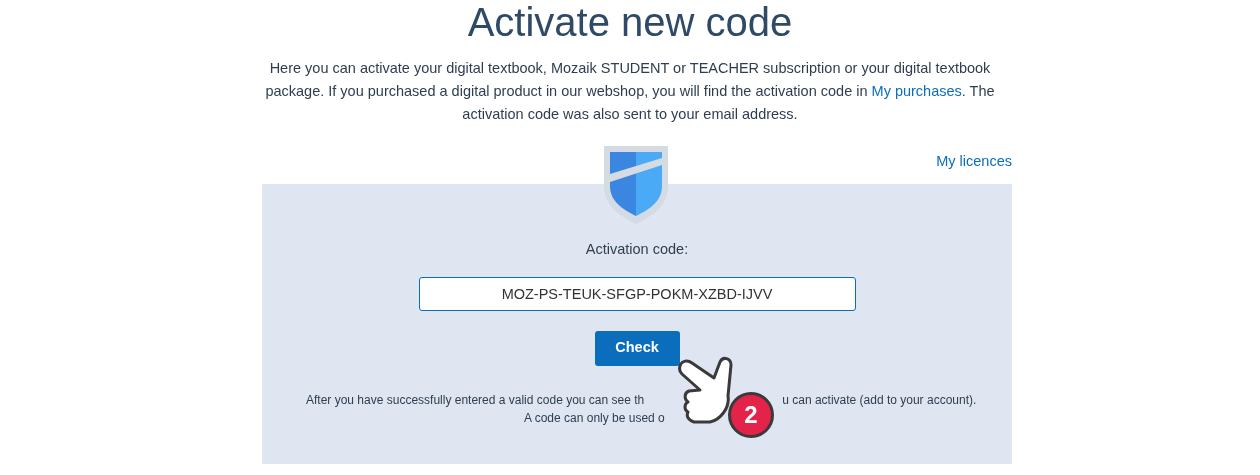 This screenshot has height=475, width=1260. I want to click on my-licences-link: My licences, so click(974, 162).